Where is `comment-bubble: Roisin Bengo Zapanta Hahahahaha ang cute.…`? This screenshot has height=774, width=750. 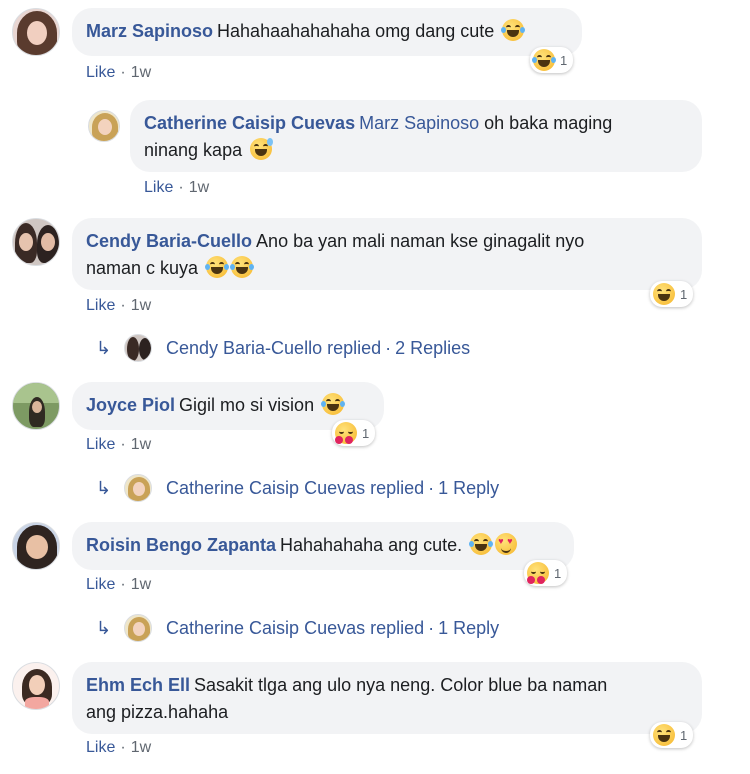 comment-bubble: Roisin Bengo Zapanta Hahahahaha ang cute.… is located at coordinates (323, 546).